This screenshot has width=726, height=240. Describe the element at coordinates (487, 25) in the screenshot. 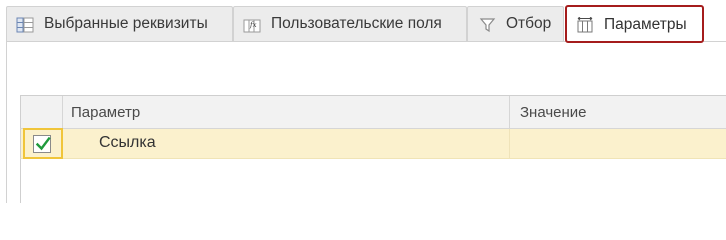

I see `filter-icon` at that location.